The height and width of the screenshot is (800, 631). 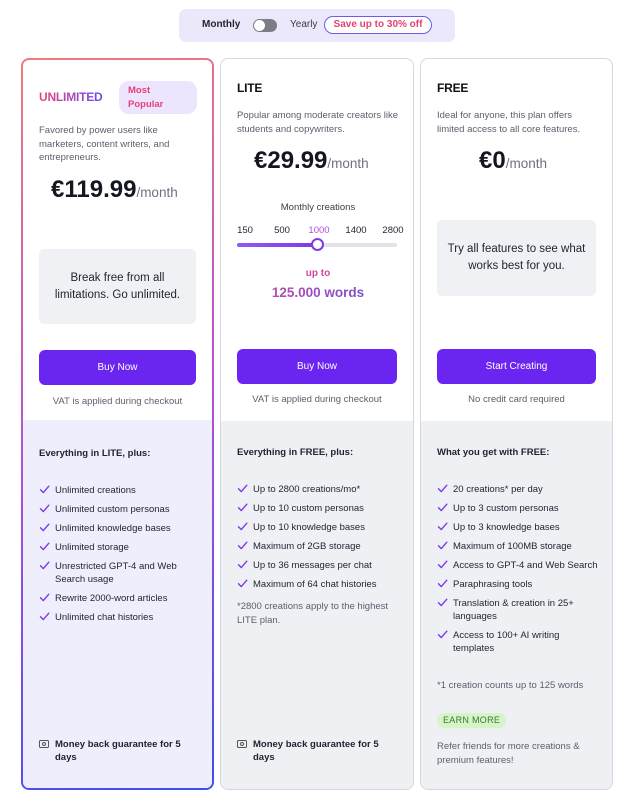 I want to click on feature-item: Up to 3 knowledge bases, so click(x=519, y=527).